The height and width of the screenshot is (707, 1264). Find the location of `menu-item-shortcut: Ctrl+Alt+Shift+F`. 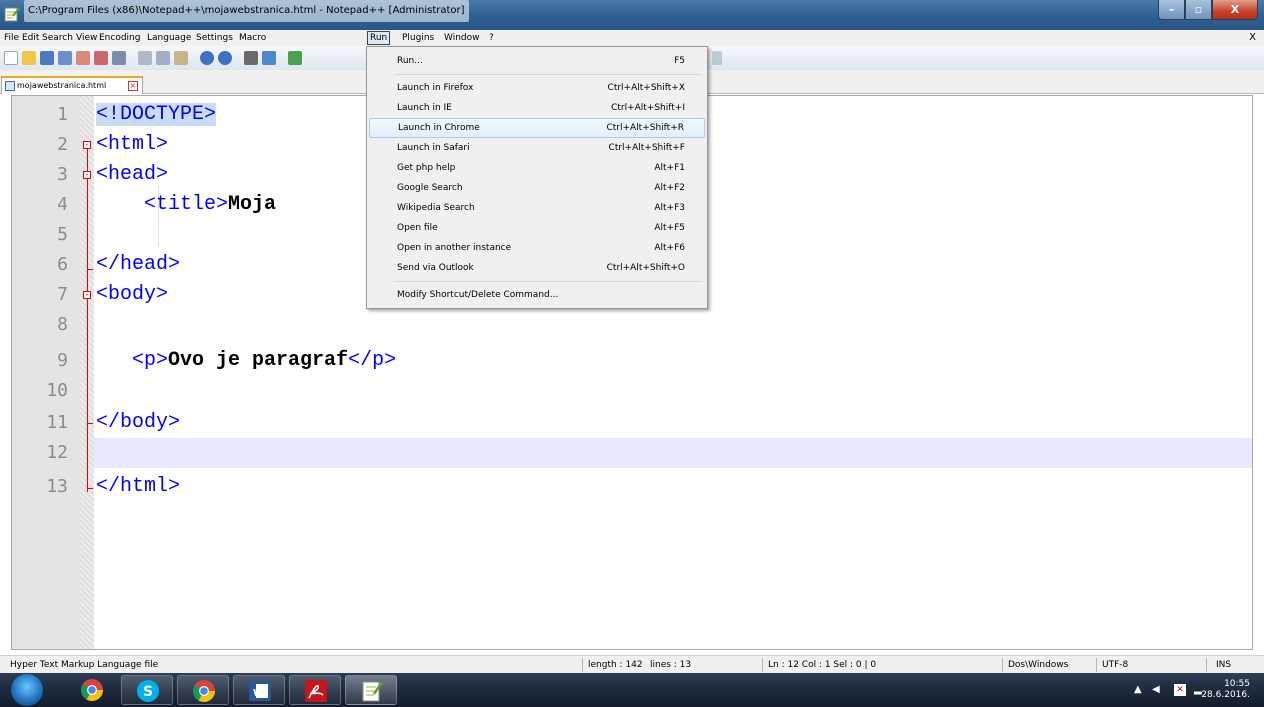

menu-item-shortcut: Ctrl+Alt+Shift+F is located at coordinates (646, 148).